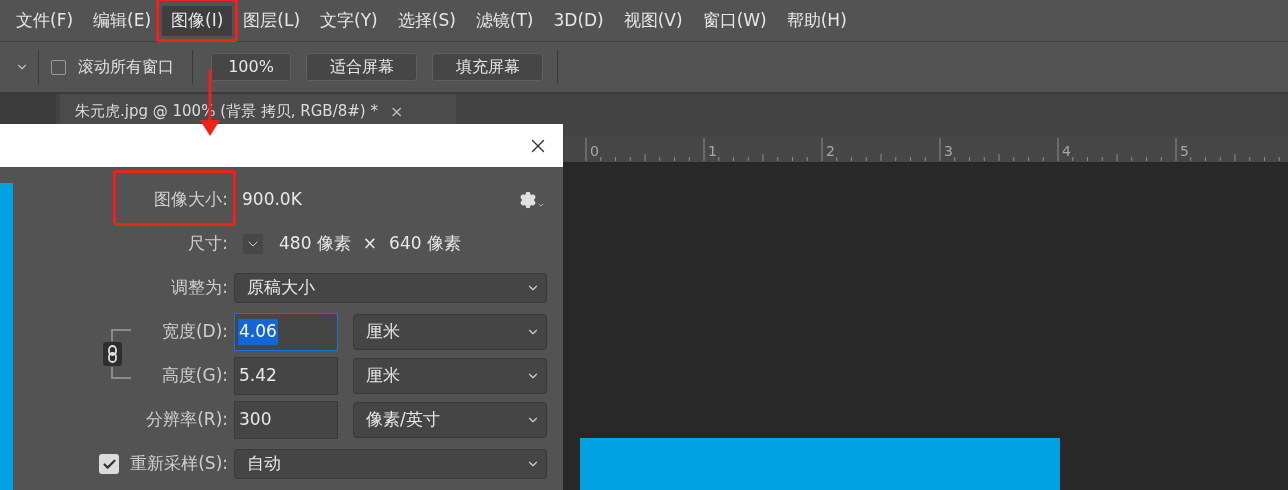  Describe the element at coordinates (191, 200) in the screenshot. I see `image-size-label: 图像大小:` at that location.